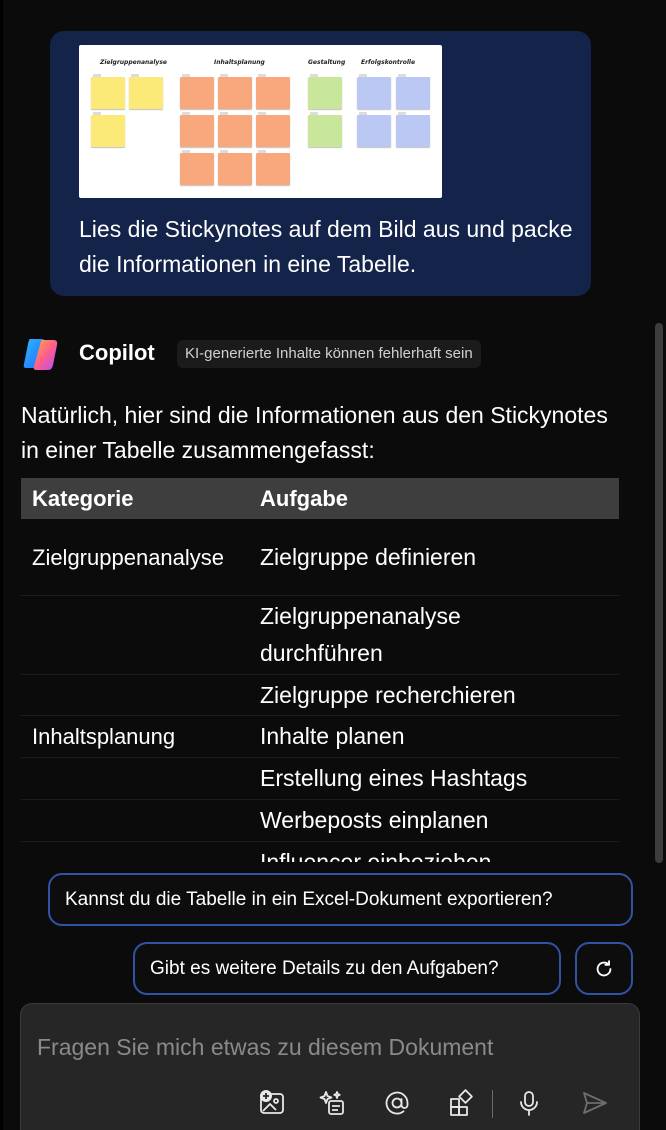  Describe the element at coordinates (133, 62) in the screenshot. I see `image-column-title: Zielgruppenanalyse` at that location.